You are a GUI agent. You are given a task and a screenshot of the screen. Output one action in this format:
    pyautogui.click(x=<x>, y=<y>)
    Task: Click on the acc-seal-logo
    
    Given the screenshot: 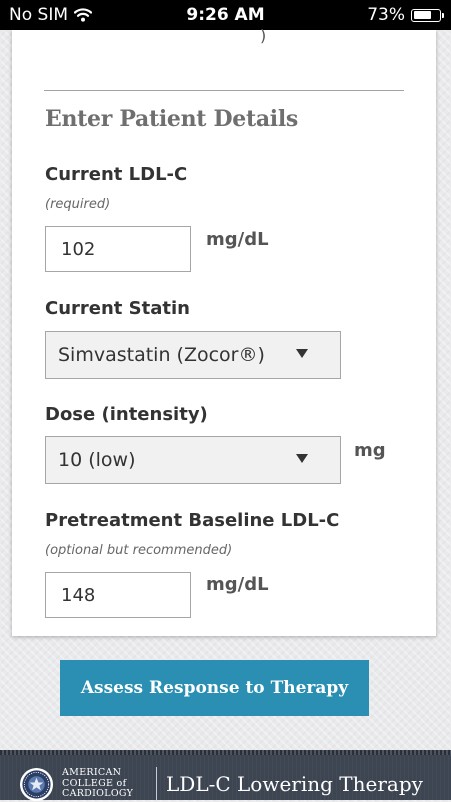 What is the action you would take?
    pyautogui.click(x=36, y=784)
    